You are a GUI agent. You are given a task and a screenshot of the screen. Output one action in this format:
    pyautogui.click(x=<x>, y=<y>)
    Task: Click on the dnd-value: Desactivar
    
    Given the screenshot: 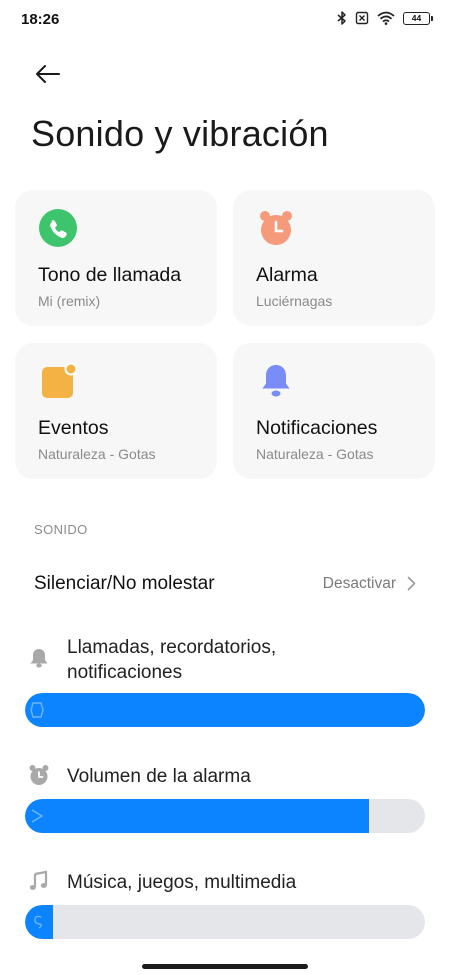 What is the action you would take?
    pyautogui.click(x=359, y=583)
    